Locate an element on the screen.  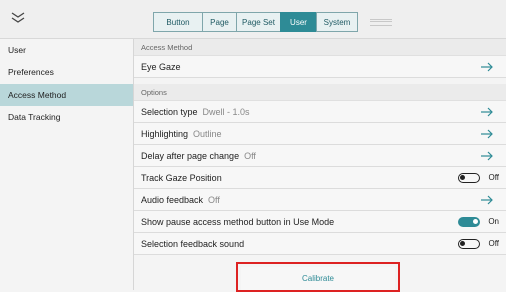
top-toolbar: Button Page Page Set User System is located at coordinates (253, 19).